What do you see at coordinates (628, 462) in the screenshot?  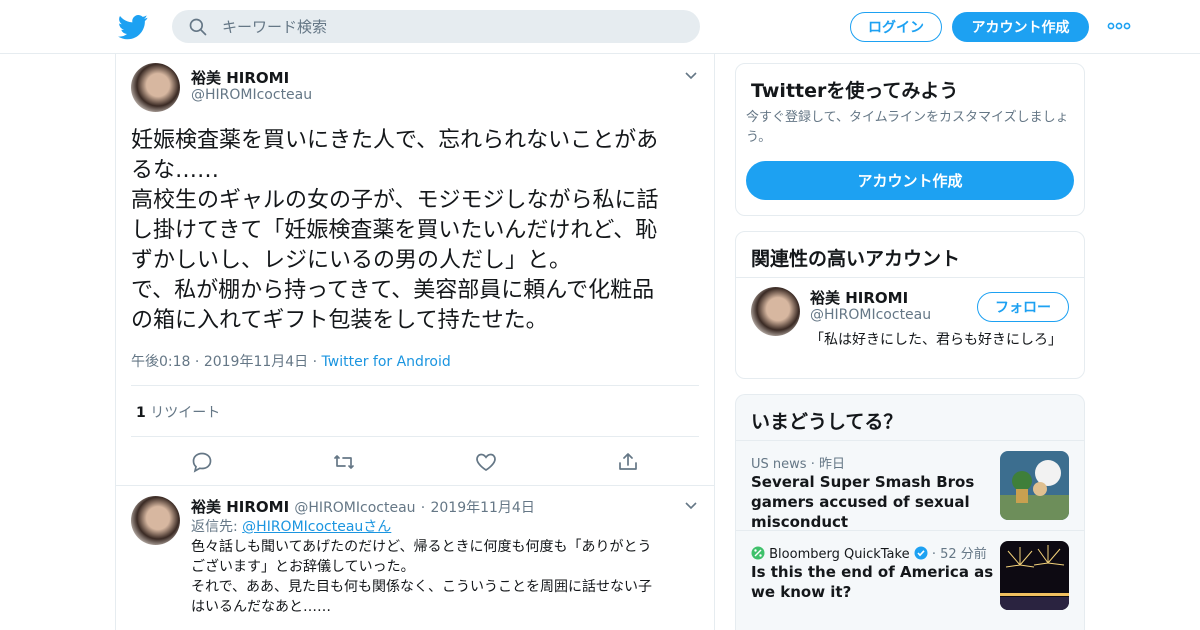 I see `share-icon` at bounding box center [628, 462].